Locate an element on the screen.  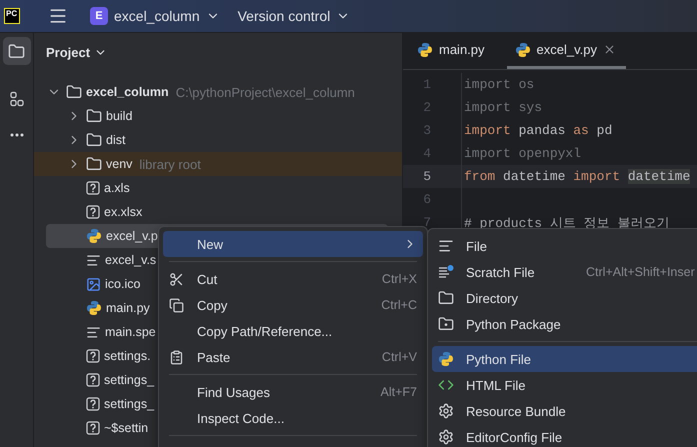
tree-item-name: main.spe is located at coordinates (130, 332).